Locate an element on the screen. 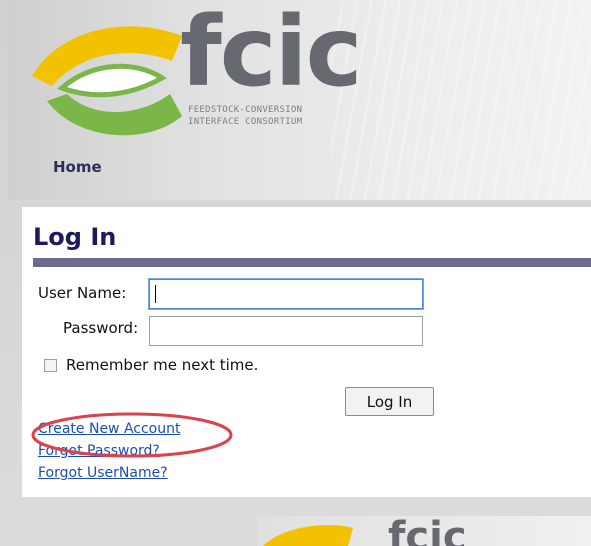  nav-home-link: Home is located at coordinates (77, 167).